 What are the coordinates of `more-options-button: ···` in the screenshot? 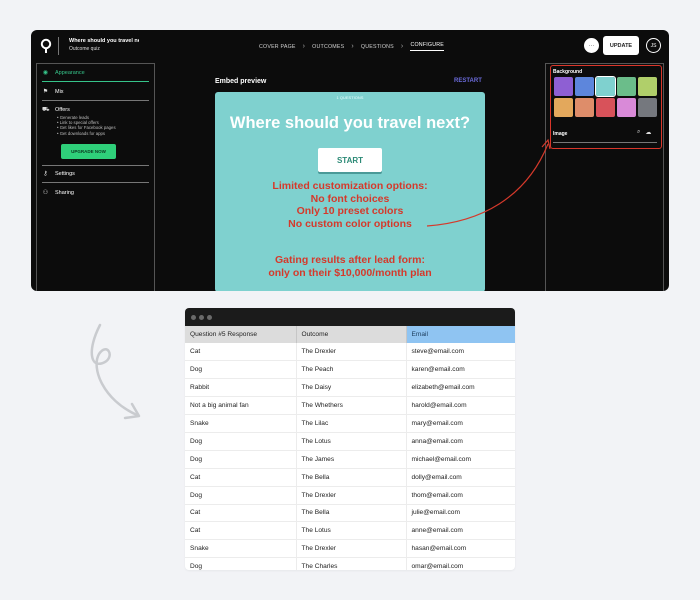 It's located at (591, 45).